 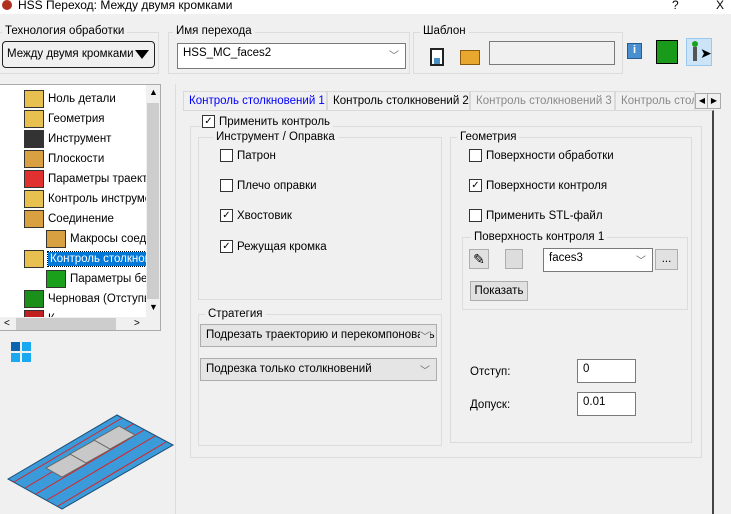 I want to click on step-name-label: Имя перехода, so click(x=214, y=31).